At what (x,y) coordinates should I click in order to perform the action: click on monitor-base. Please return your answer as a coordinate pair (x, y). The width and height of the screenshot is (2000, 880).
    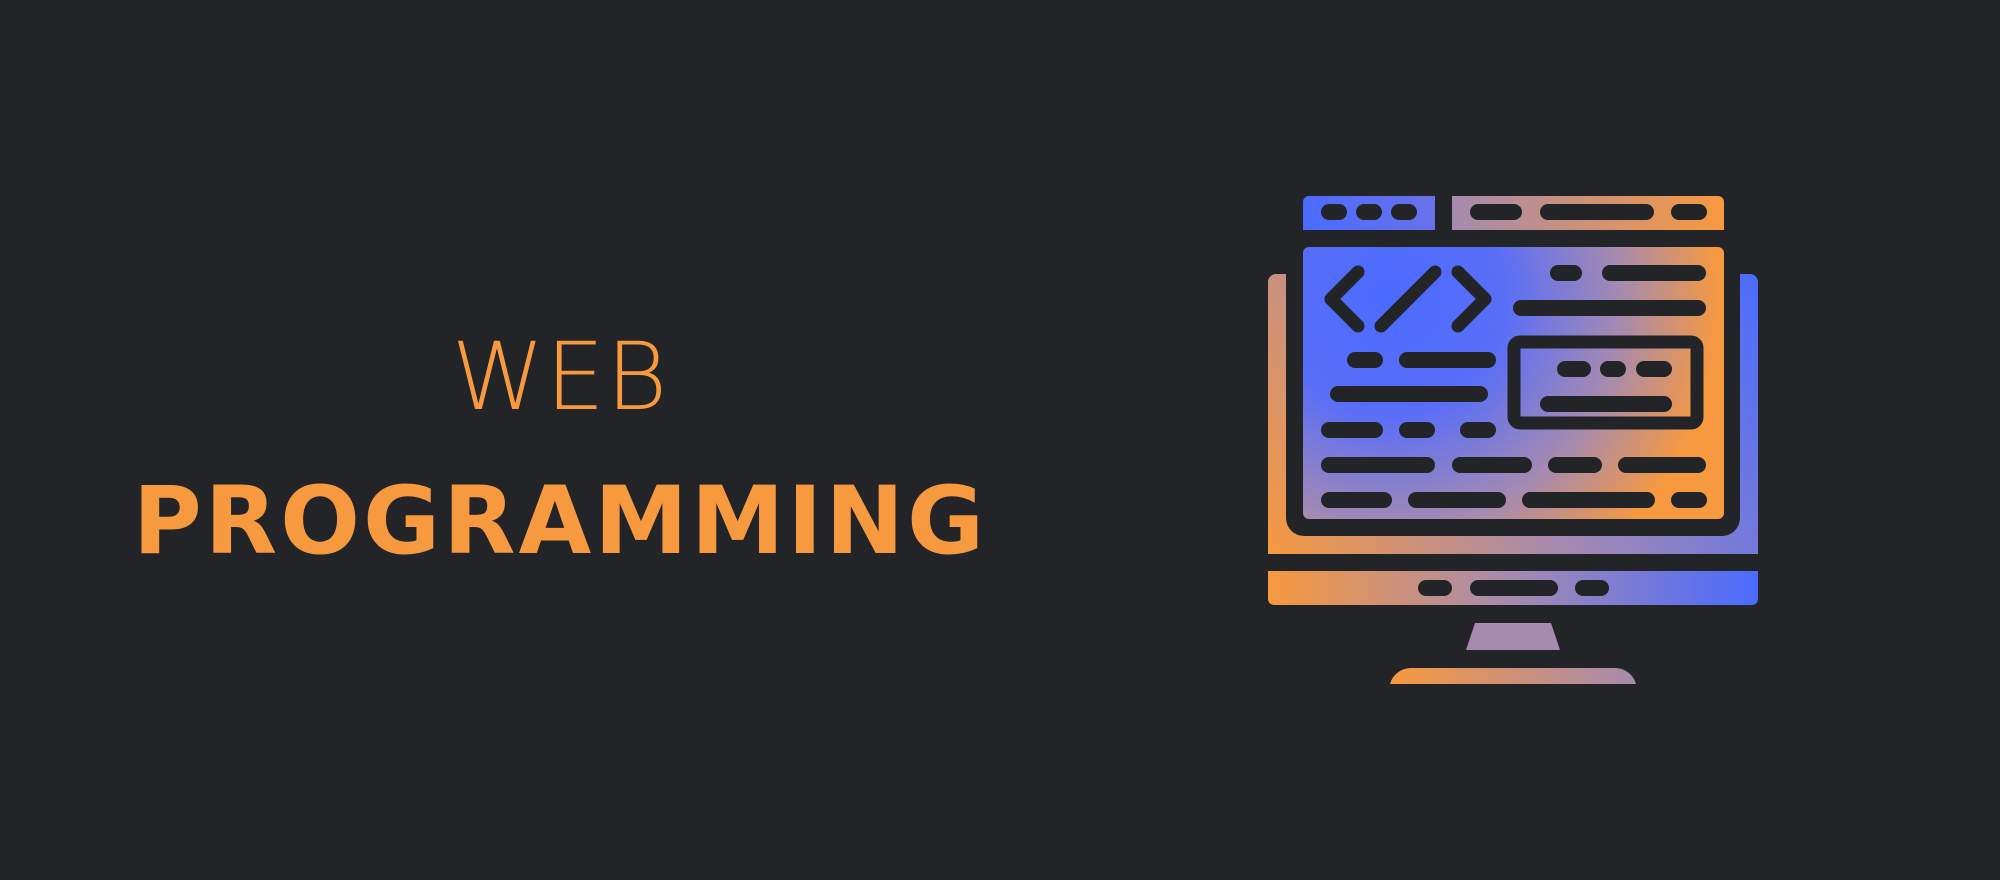
    Looking at the image, I should click on (1513, 676).